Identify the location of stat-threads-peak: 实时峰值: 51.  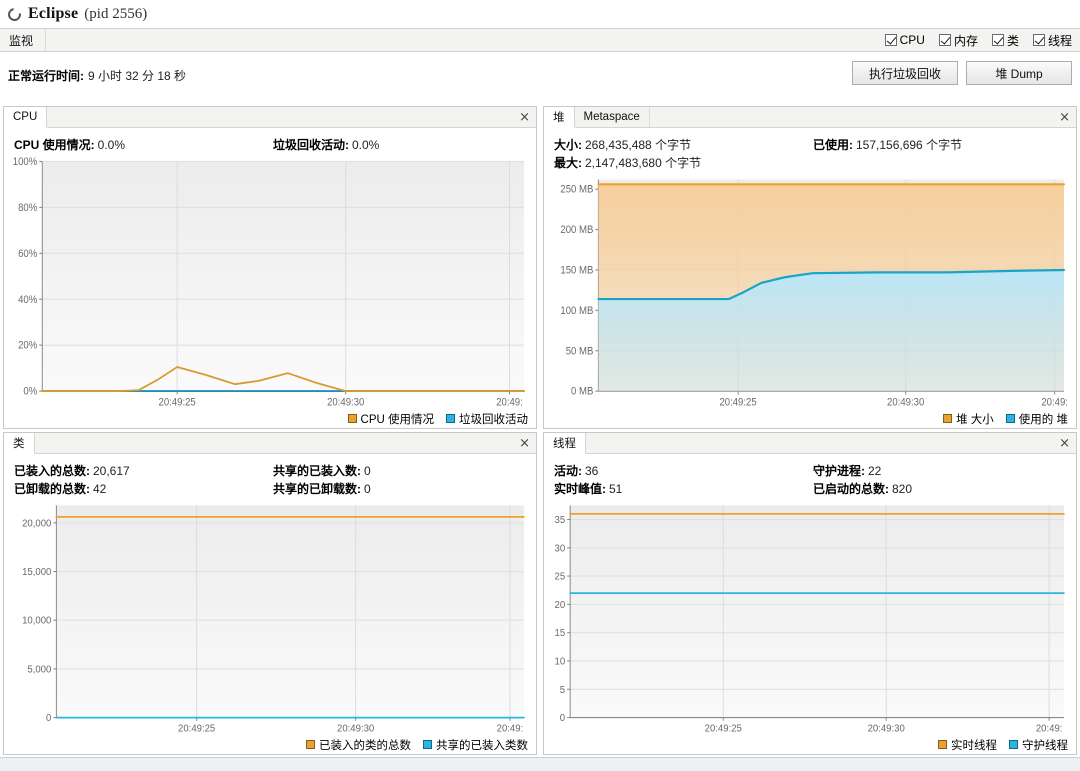
(681, 488).